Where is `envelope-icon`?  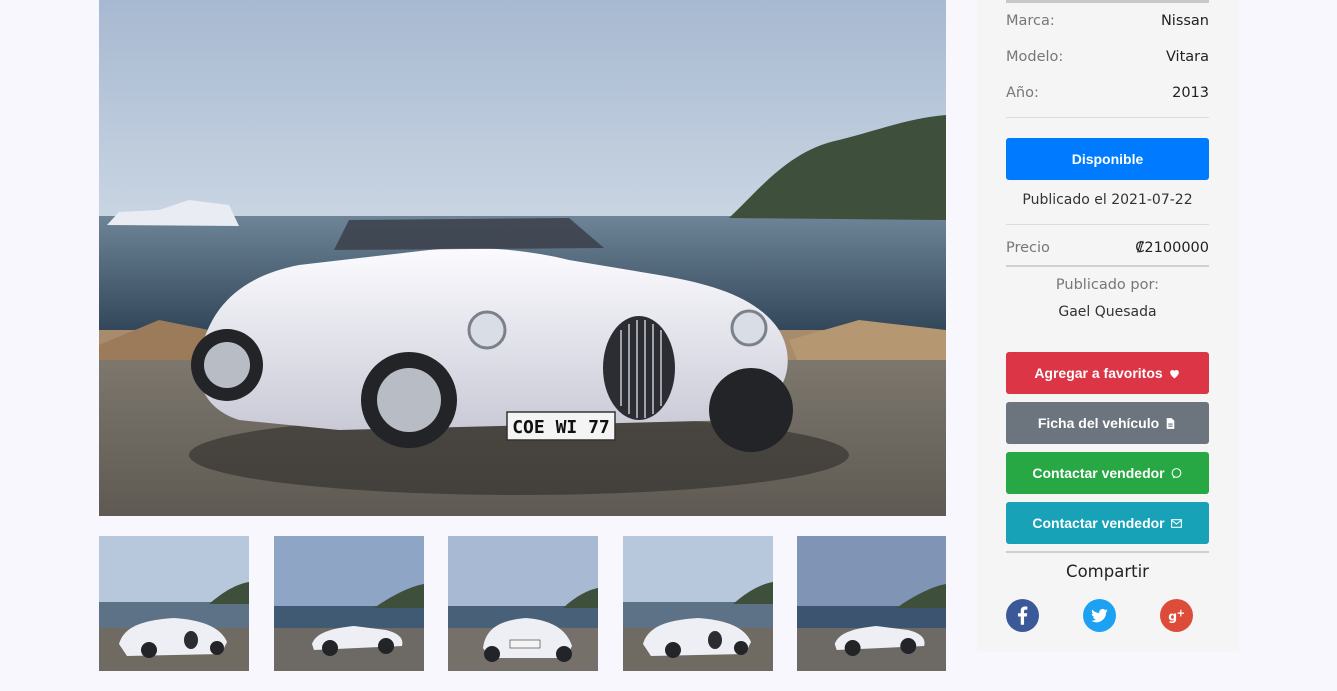
envelope-icon is located at coordinates (1176, 523).